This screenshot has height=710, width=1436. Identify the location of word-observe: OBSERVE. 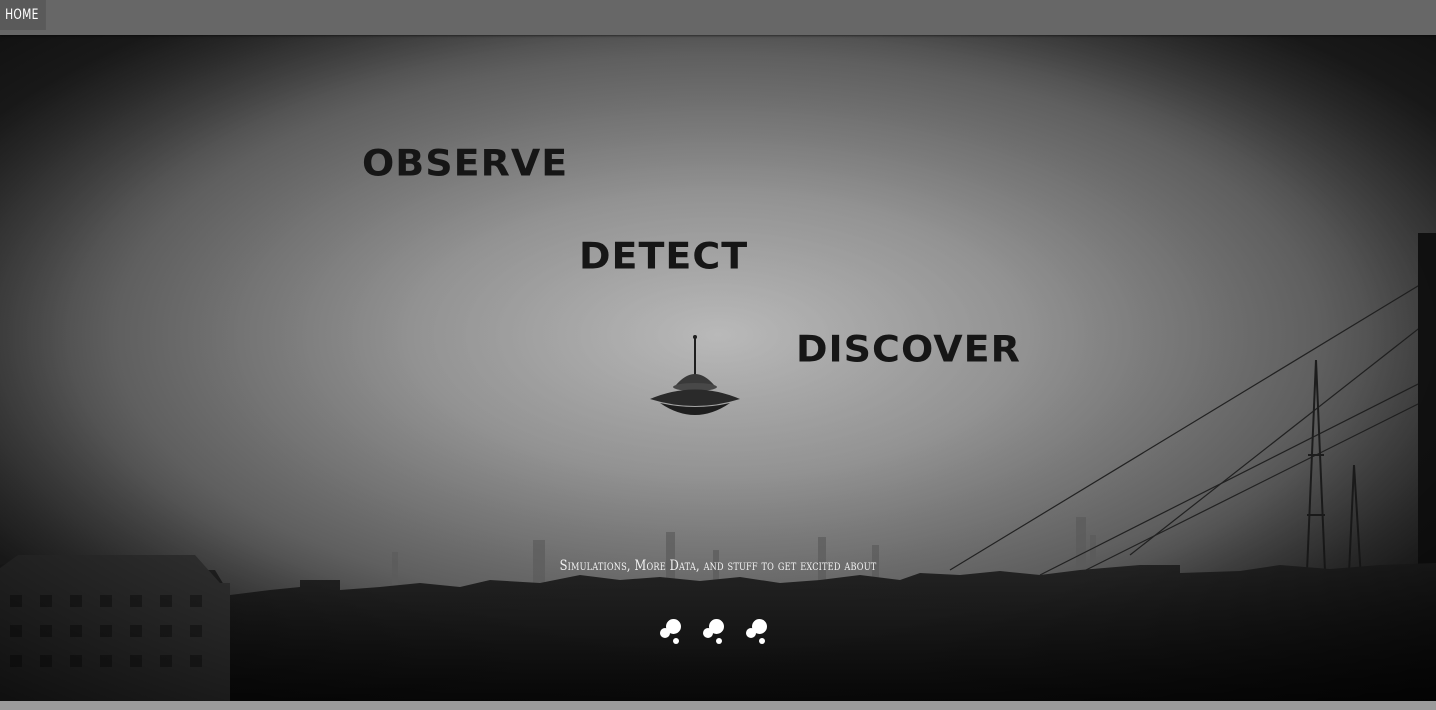
(465, 163).